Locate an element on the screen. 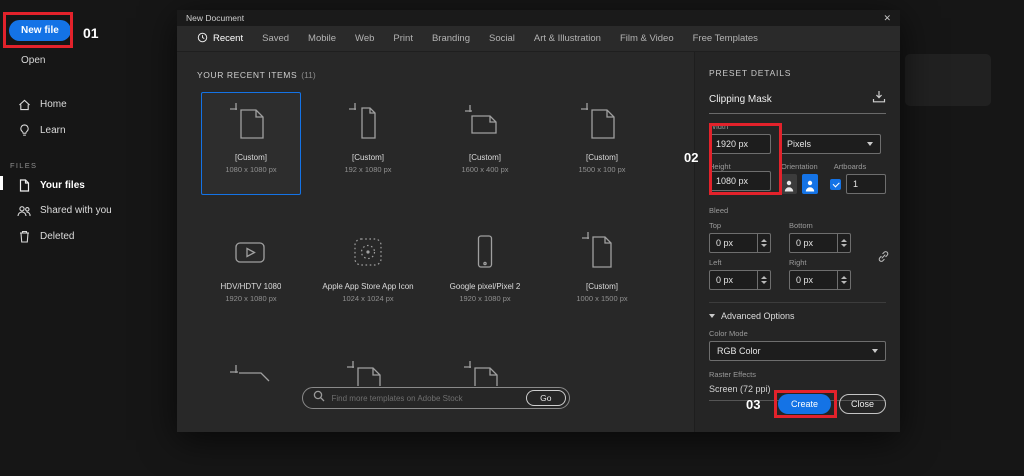 This screenshot has height=476, width=1024. bleed-left-stepper: 0 px is located at coordinates (740, 280).